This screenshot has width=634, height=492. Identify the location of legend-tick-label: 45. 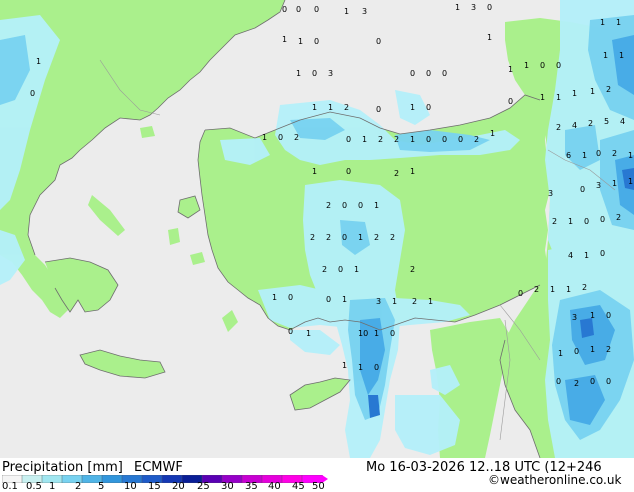
(298, 486).